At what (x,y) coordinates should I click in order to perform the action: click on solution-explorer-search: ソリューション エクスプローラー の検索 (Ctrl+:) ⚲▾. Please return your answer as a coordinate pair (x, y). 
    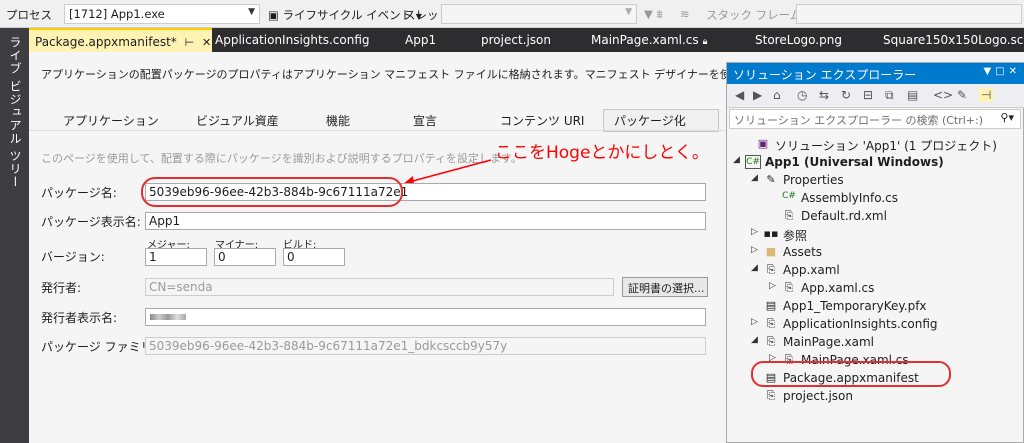
    Looking at the image, I should click on (875, 119).